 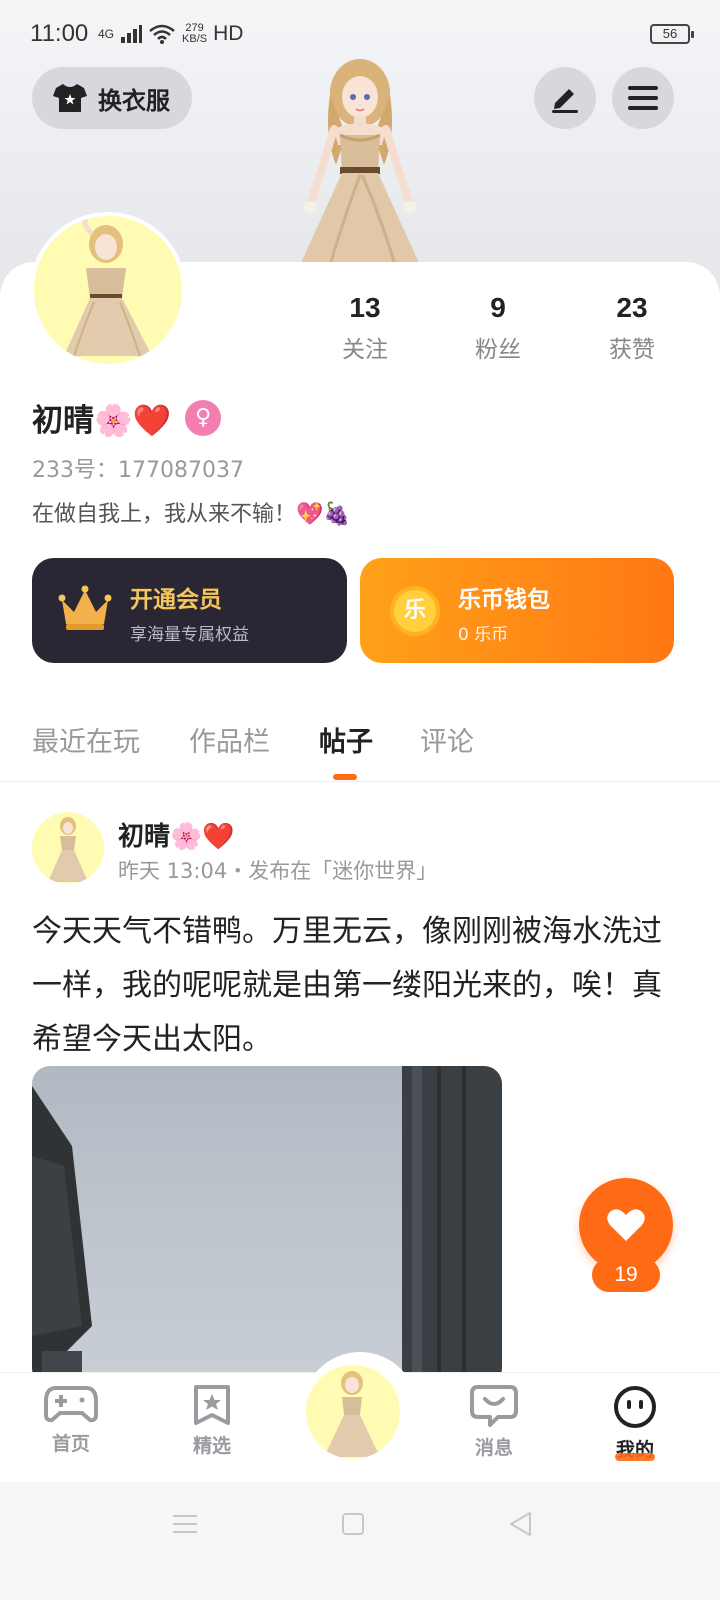 What do you see at coordinates (191, 514) in the screenshot?
I see `profile-bio: 在做自我上，我从来不输！💖🍇` at bounding box center [191, 514].